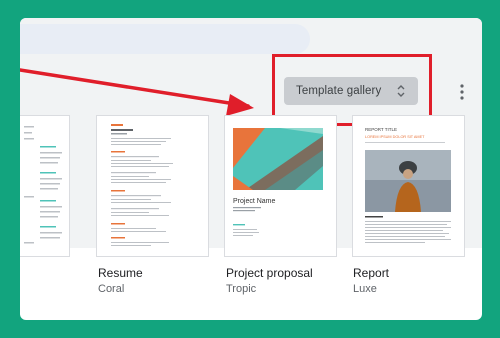  I want to click on template-thumbnail-project-proposal: Project Name, so click(280, 186).